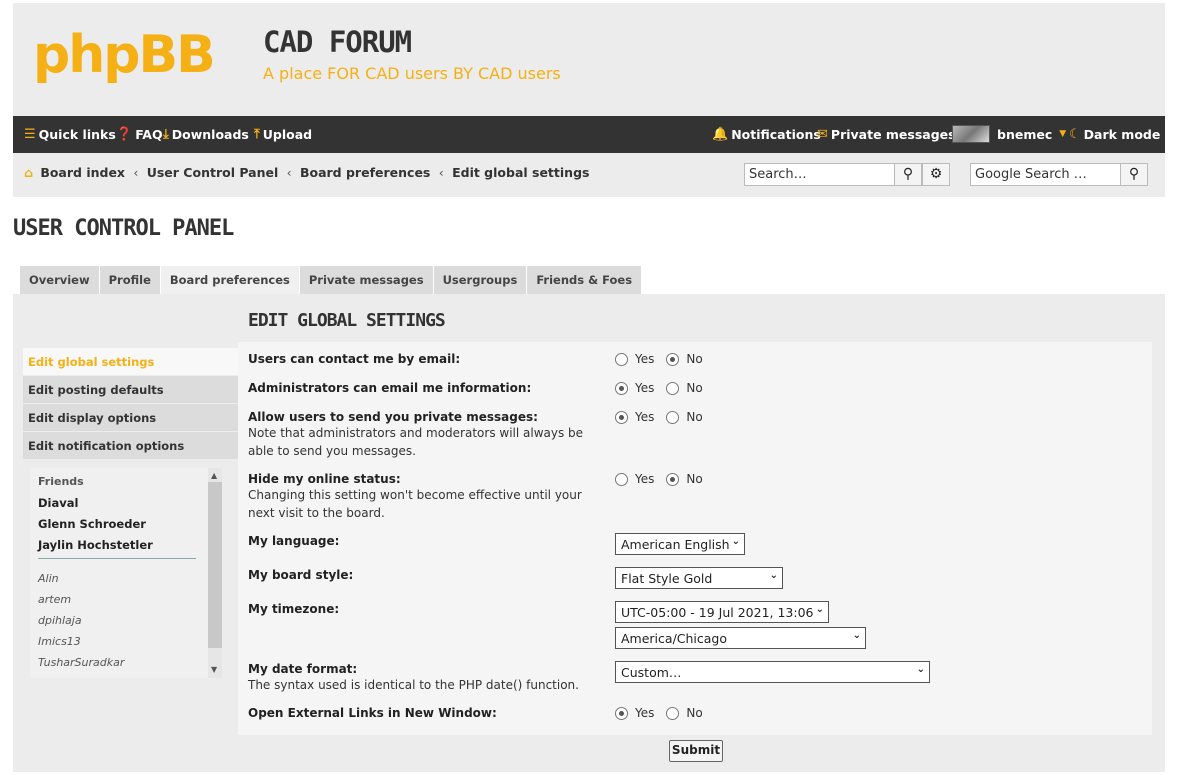  I want to click on home-icon: ⌂, so click(28, 172).